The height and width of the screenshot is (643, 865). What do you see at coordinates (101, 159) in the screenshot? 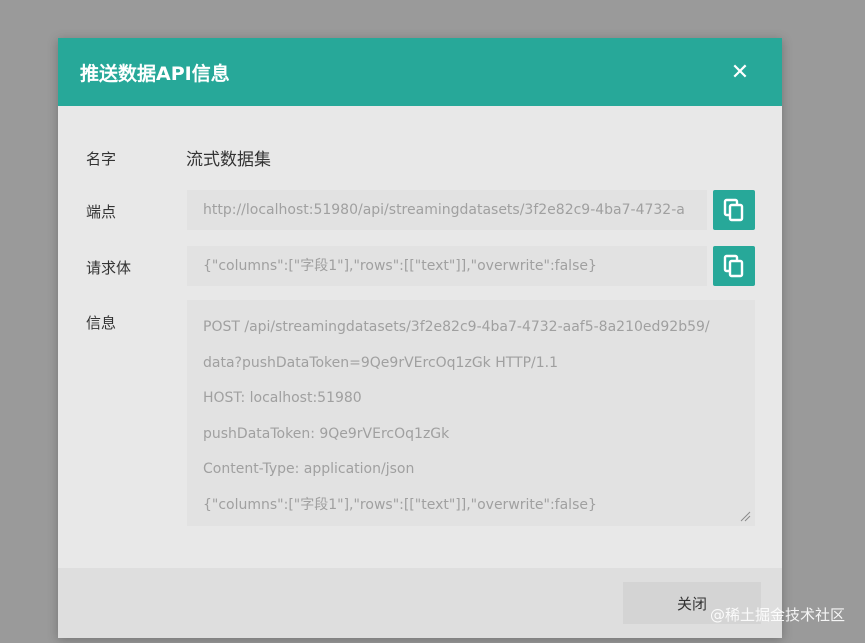
I see `name-label: 名字` at bounding box center [101, 159].